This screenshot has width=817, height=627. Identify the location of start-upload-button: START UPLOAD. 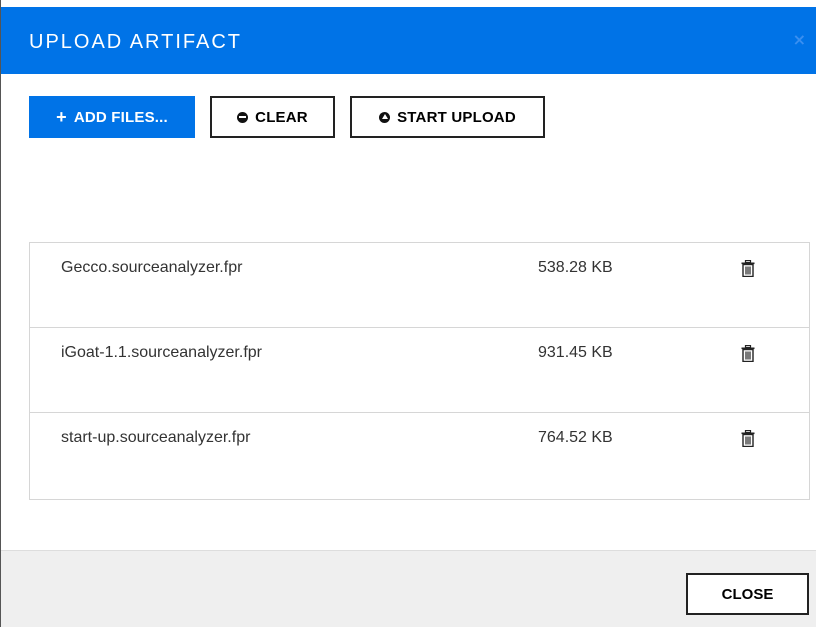
(447, 117).